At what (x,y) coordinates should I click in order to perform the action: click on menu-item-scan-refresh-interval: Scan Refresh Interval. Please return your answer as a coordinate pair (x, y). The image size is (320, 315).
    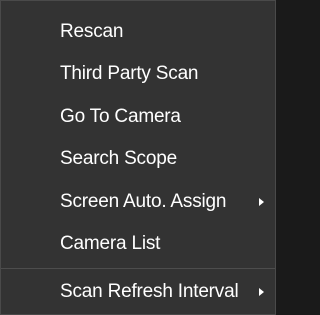
    Looking at the image, I should click on (138, 292).